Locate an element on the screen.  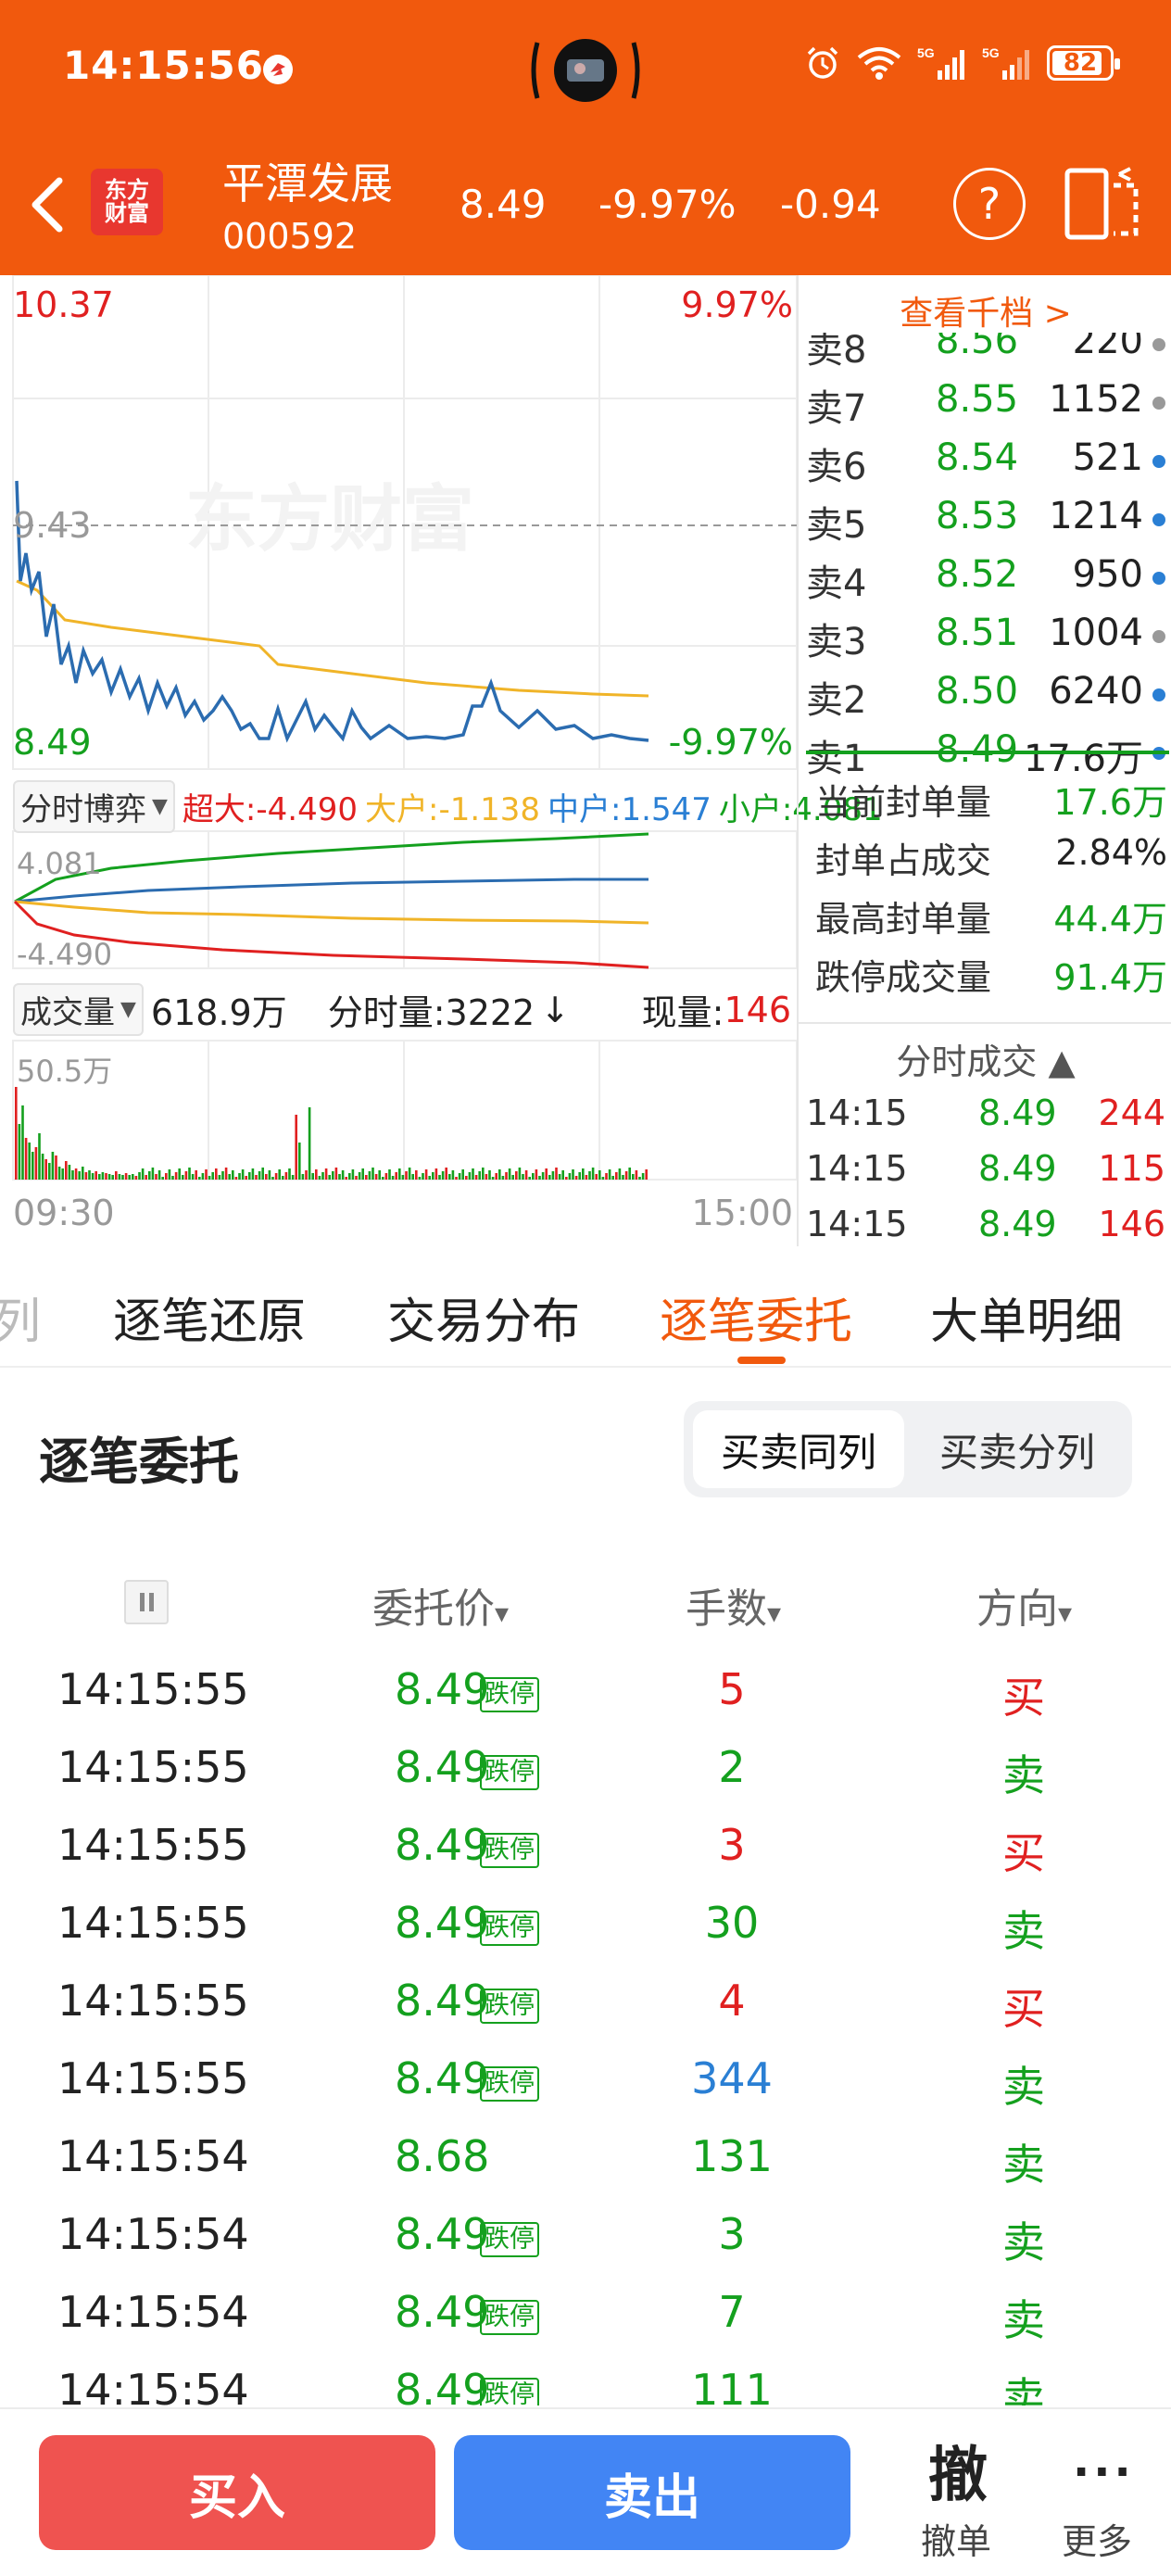
tick-trades-title: 分时成交 ▲ is located at coordinates (985, 1058).